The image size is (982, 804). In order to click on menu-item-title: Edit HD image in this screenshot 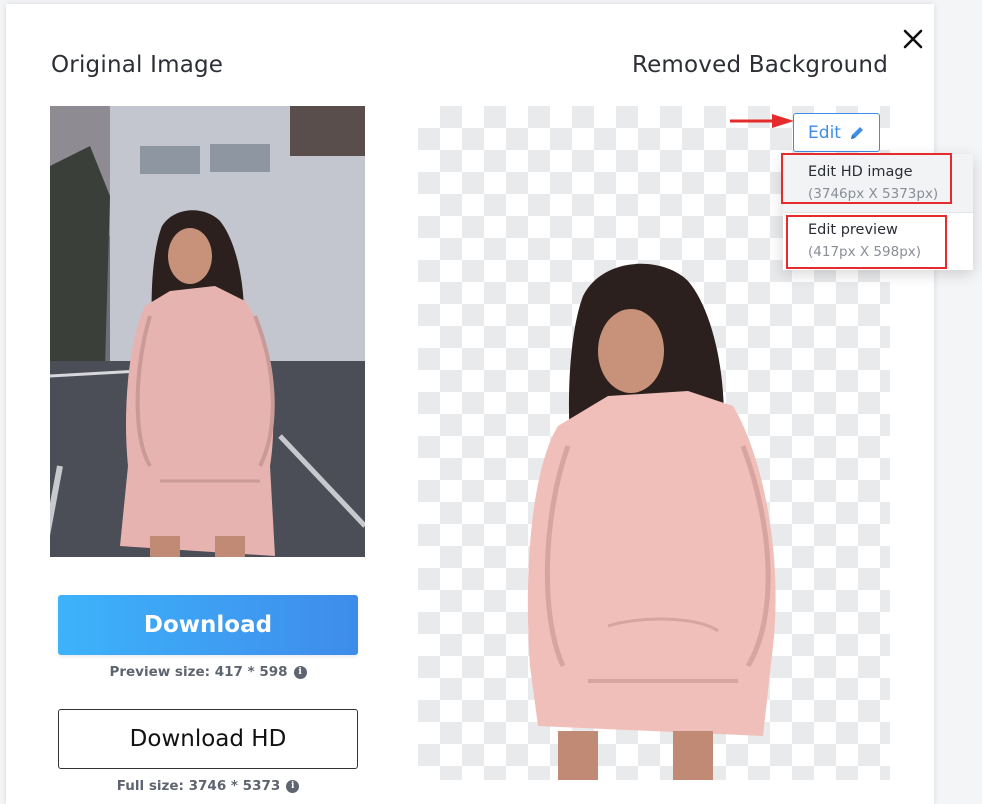, I will do `click(860, 172)`.